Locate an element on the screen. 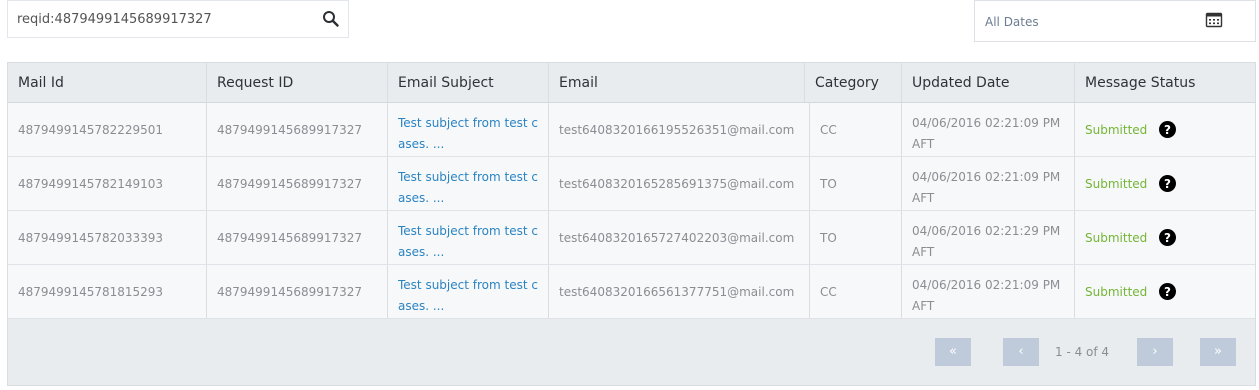  email-cell: test6408320165727402203@mail.com is located at coordinates (679, 237).